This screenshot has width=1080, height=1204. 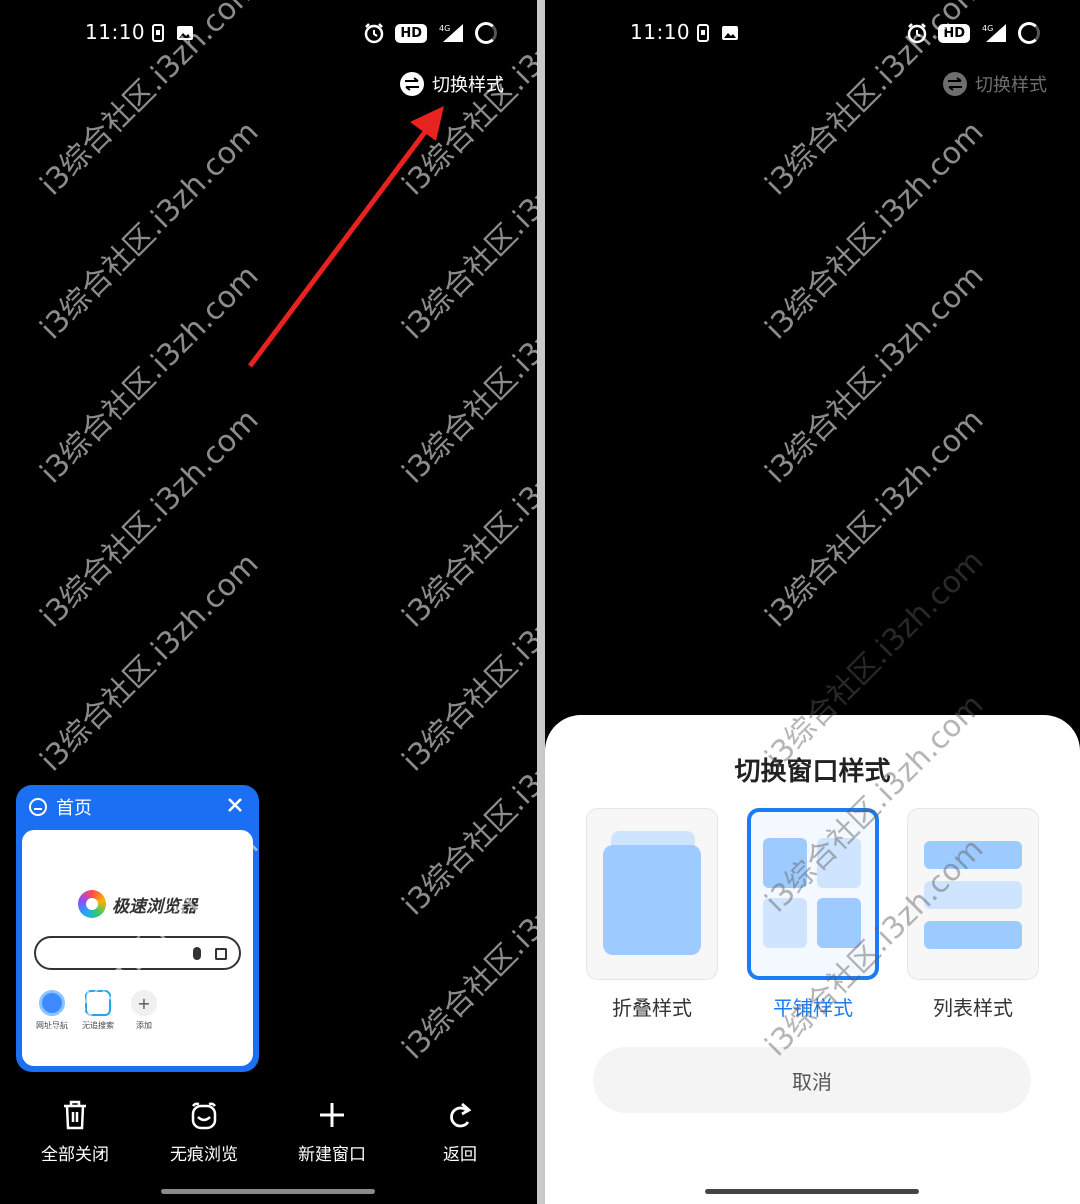 I want to click on shortcut-add: + 添加, so click(x=144, y=1010).